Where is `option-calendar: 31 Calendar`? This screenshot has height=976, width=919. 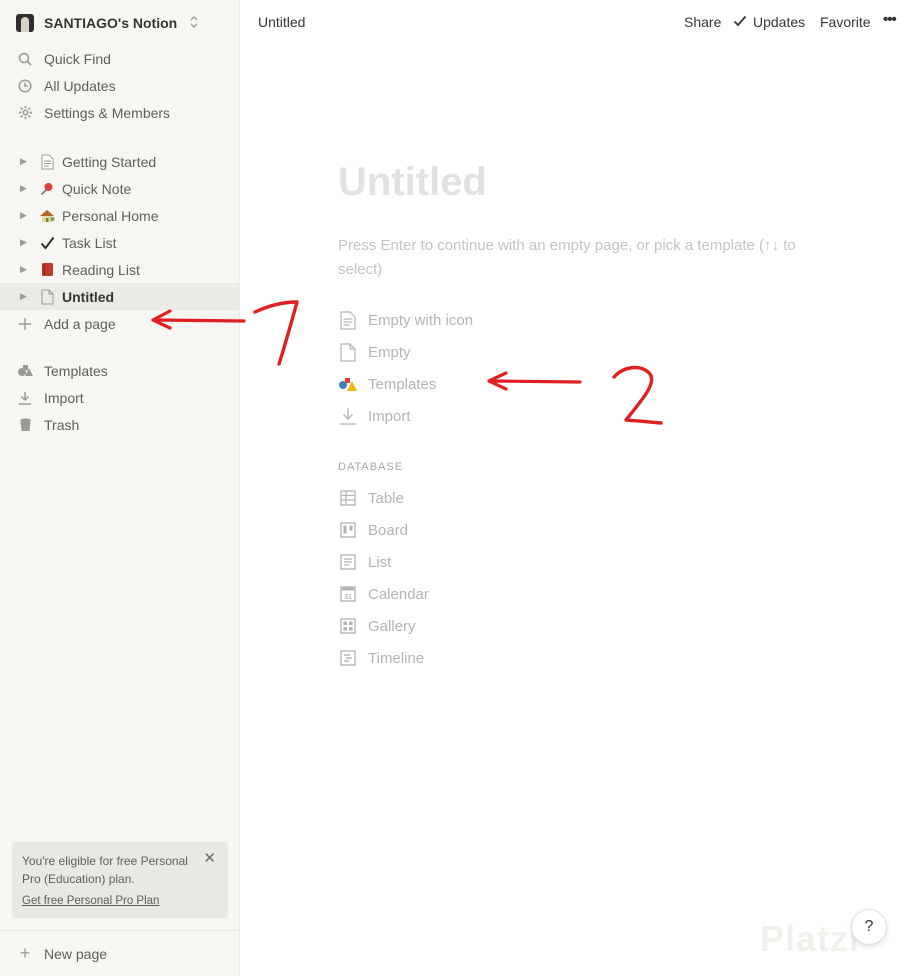
option-calendar: 31 Calendar is located at coordinates (383, 594).